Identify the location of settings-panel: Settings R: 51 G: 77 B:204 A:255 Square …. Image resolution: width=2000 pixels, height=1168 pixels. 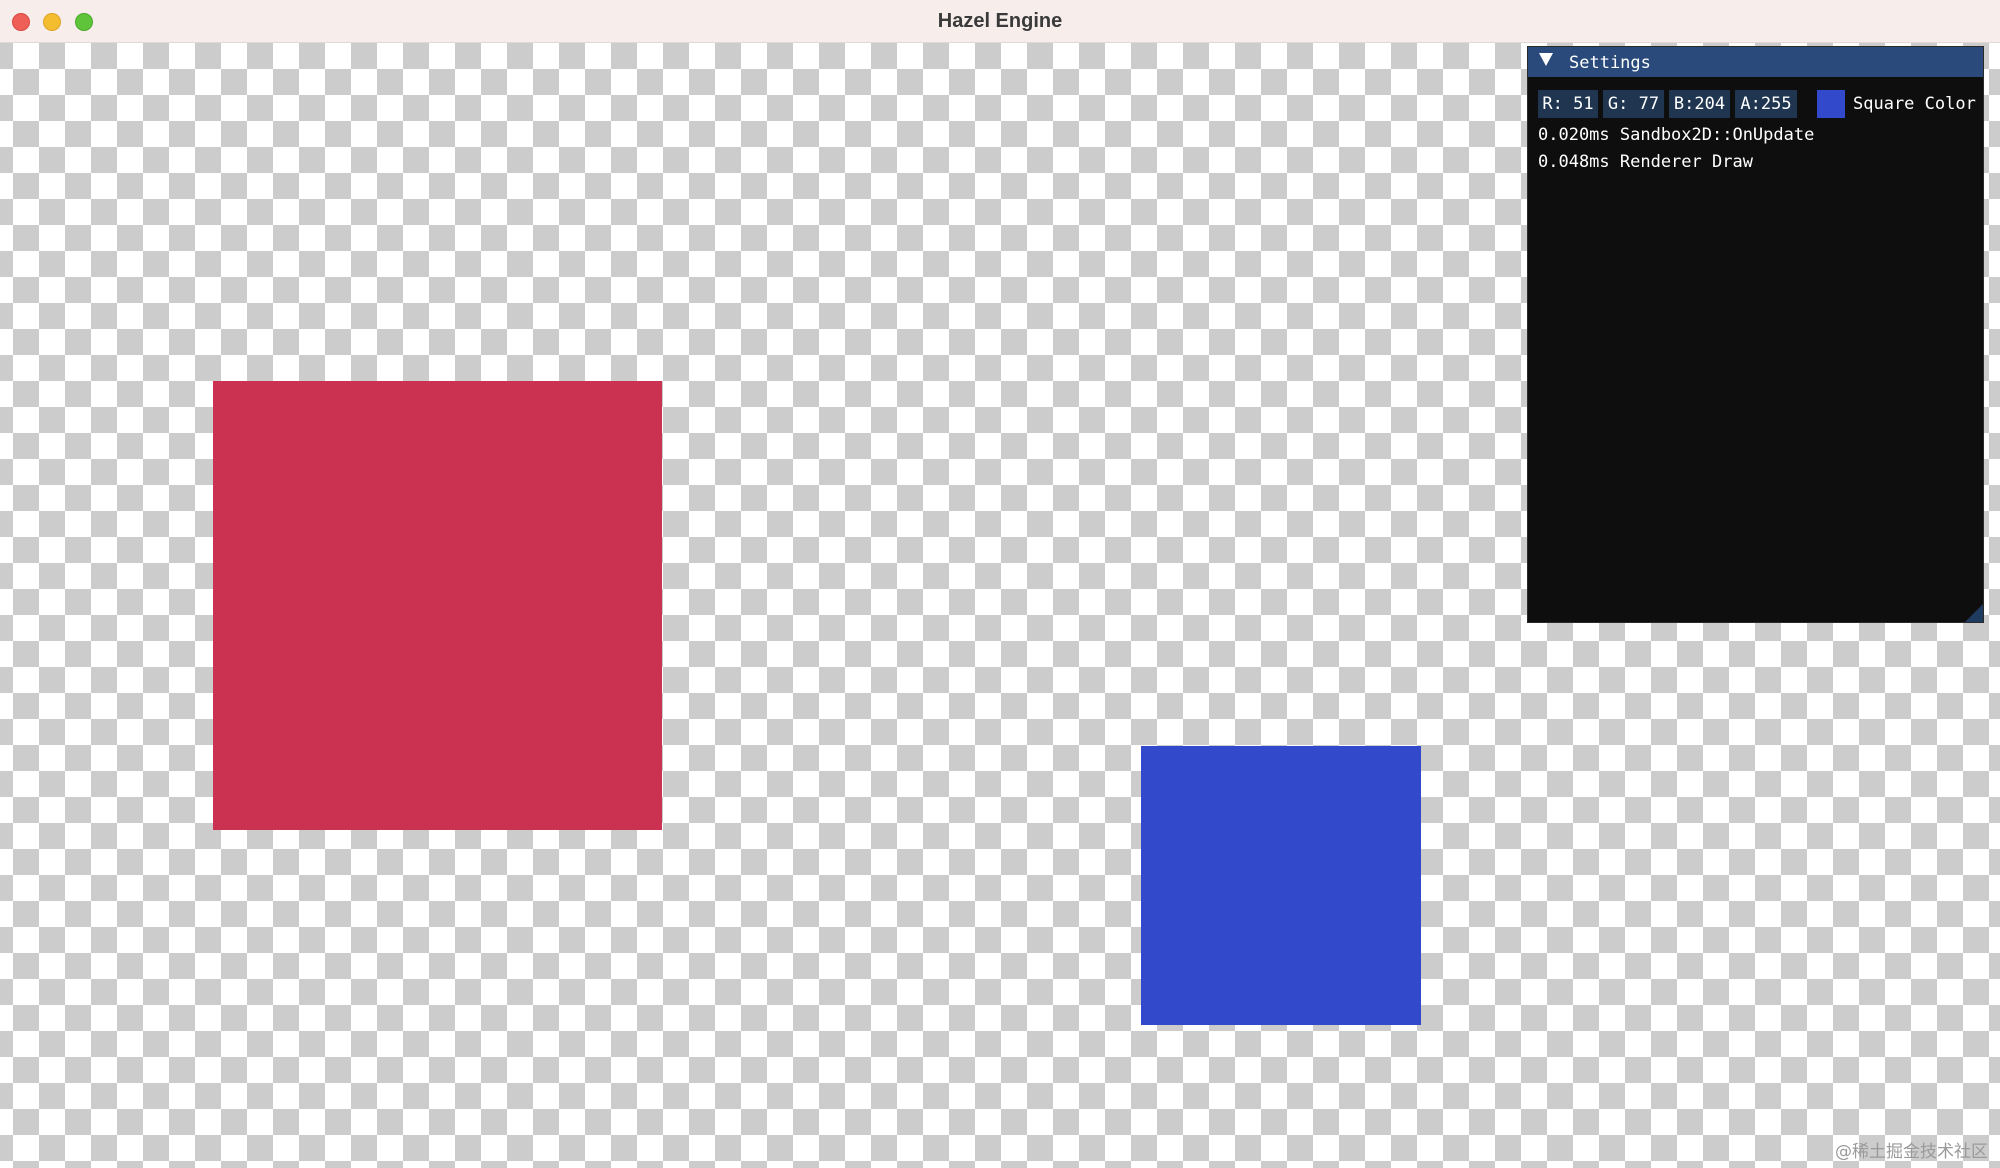
(1755, 334).